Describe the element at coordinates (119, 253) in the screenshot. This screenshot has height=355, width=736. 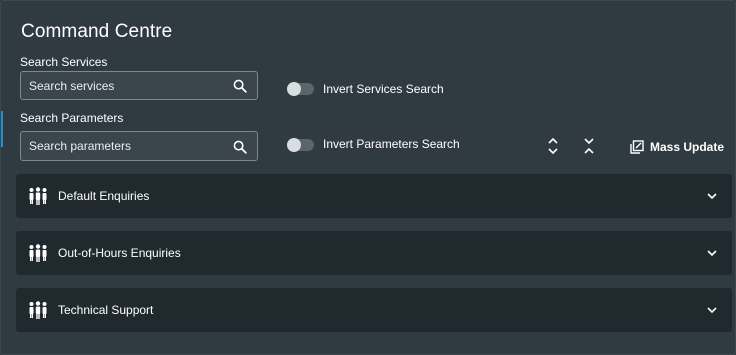
I see `accordion-label: Out-of-Hours Enquiries` at that location.